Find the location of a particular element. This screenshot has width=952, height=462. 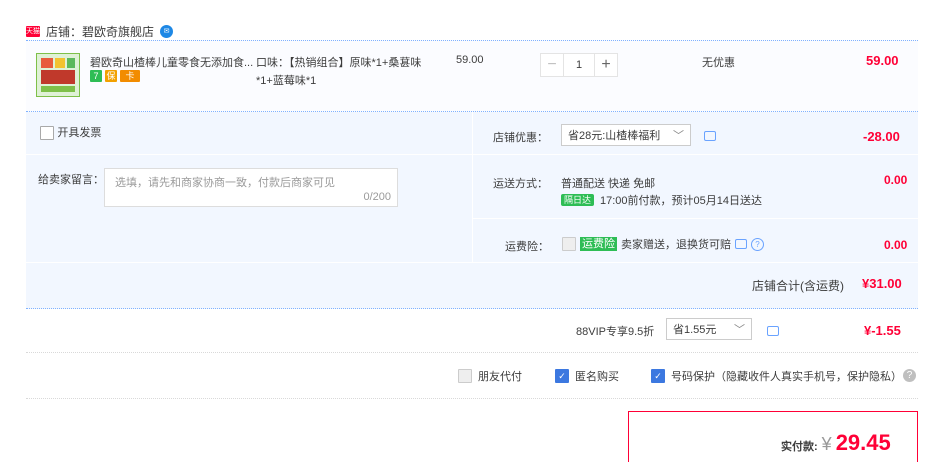

insurance-tag: 运费险 is located at coordinates (598, 244).